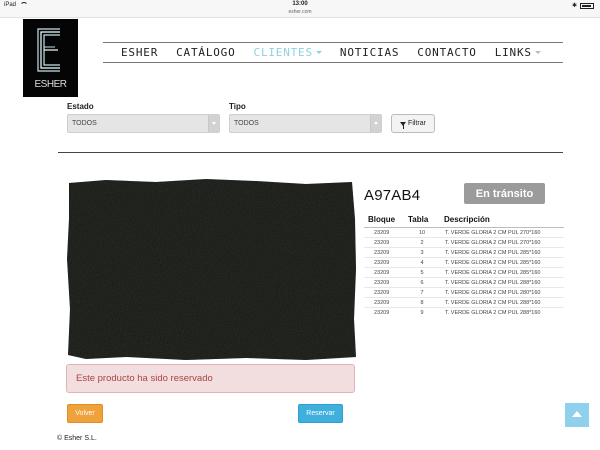  What do you see at coordinates (320, 413) in the screenshot?
I see `reserve-button: Reservar` at bounding box center [320, 413].